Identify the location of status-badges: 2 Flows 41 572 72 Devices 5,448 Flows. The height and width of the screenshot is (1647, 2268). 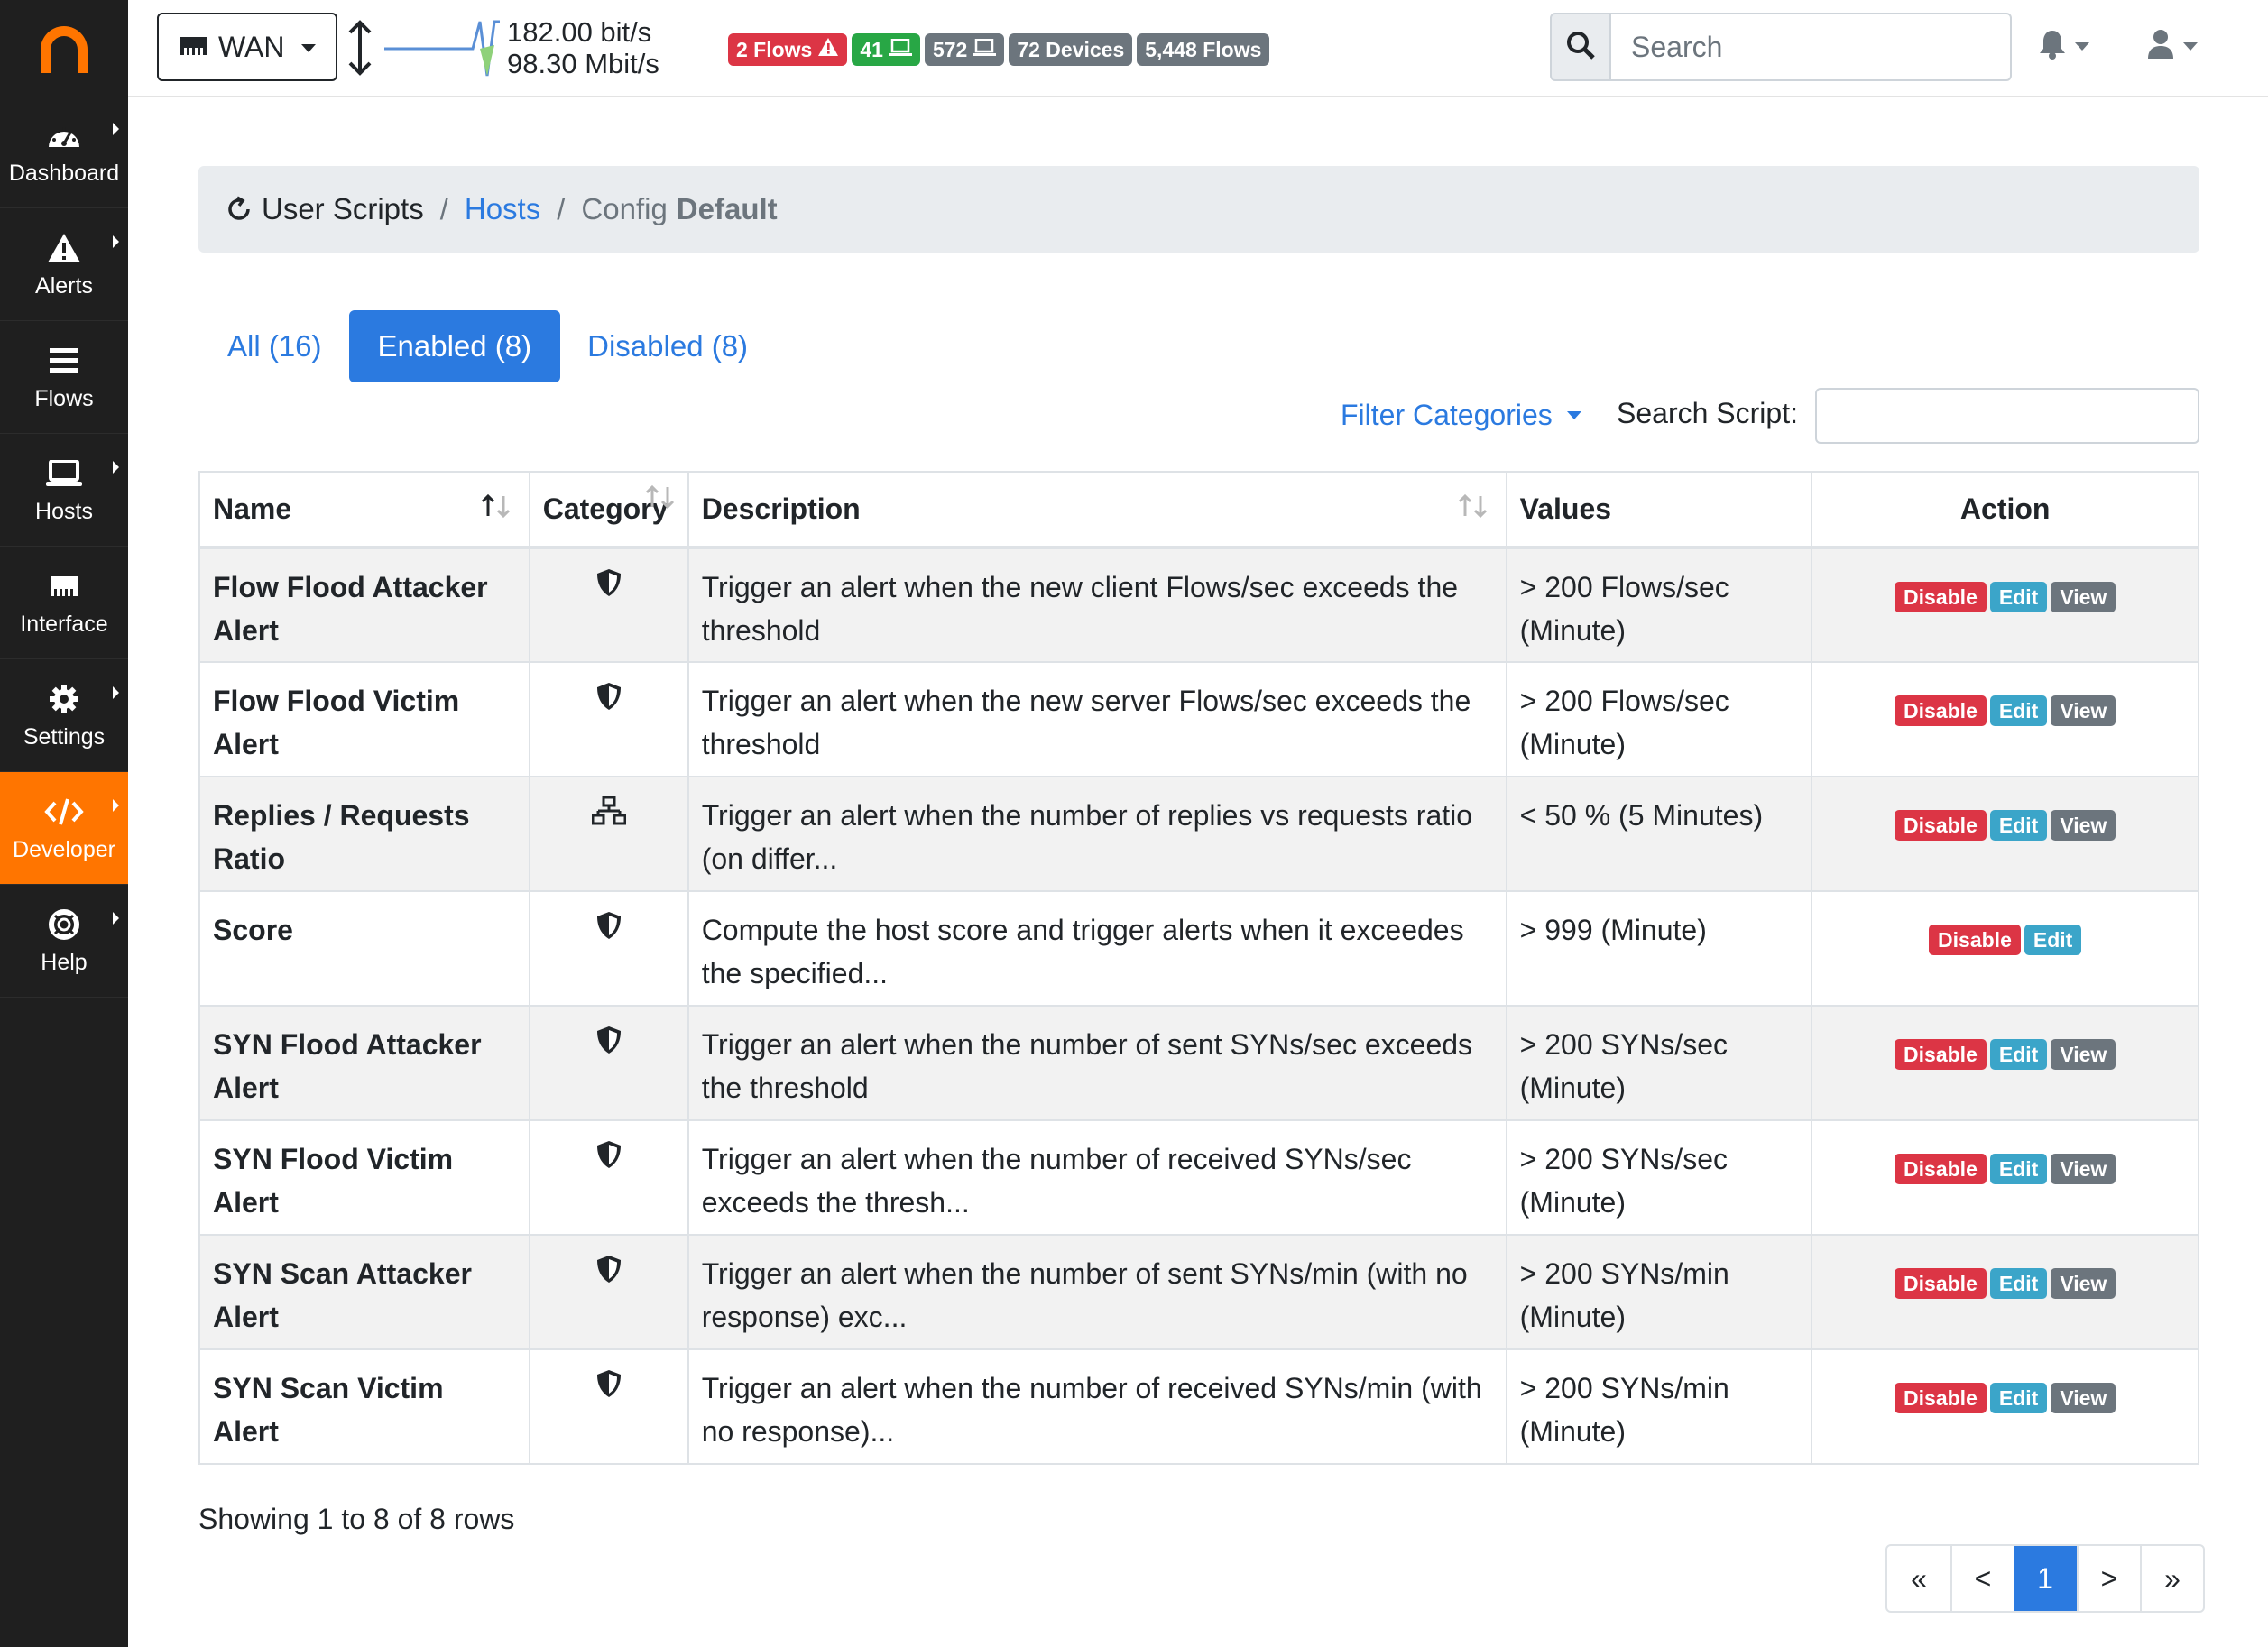
(999, 49).